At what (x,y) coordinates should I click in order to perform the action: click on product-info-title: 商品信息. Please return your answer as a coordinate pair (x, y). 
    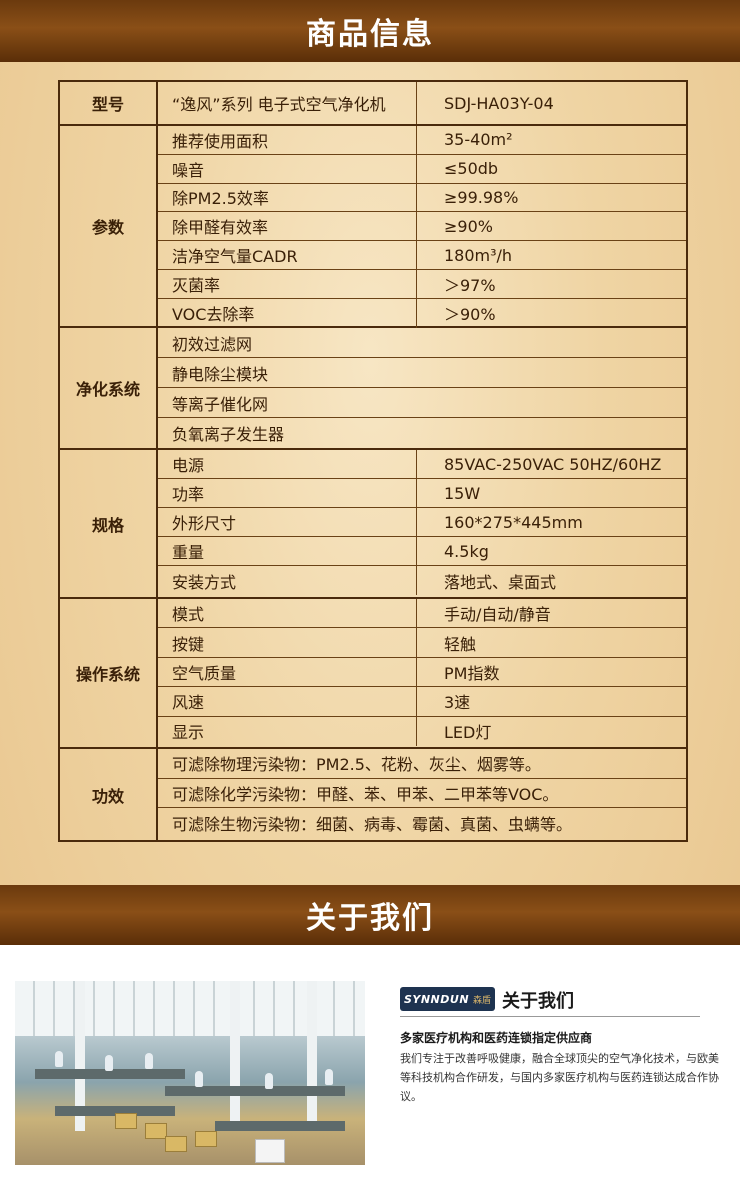
    Looking at the image, I should click on (370, 34).